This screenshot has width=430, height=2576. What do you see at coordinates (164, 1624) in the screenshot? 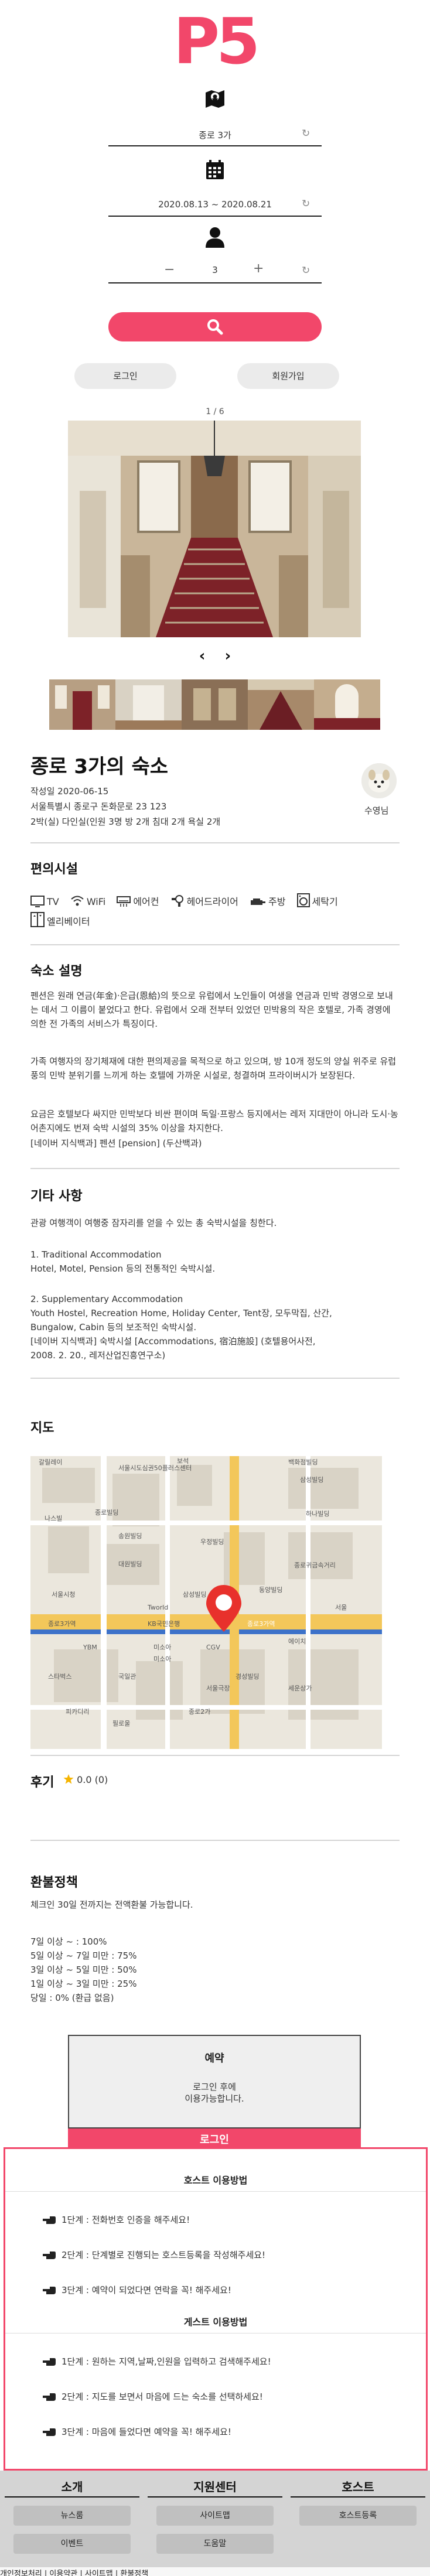
I see `map-label: KB국민은행` at bounding box center [164, 1624].